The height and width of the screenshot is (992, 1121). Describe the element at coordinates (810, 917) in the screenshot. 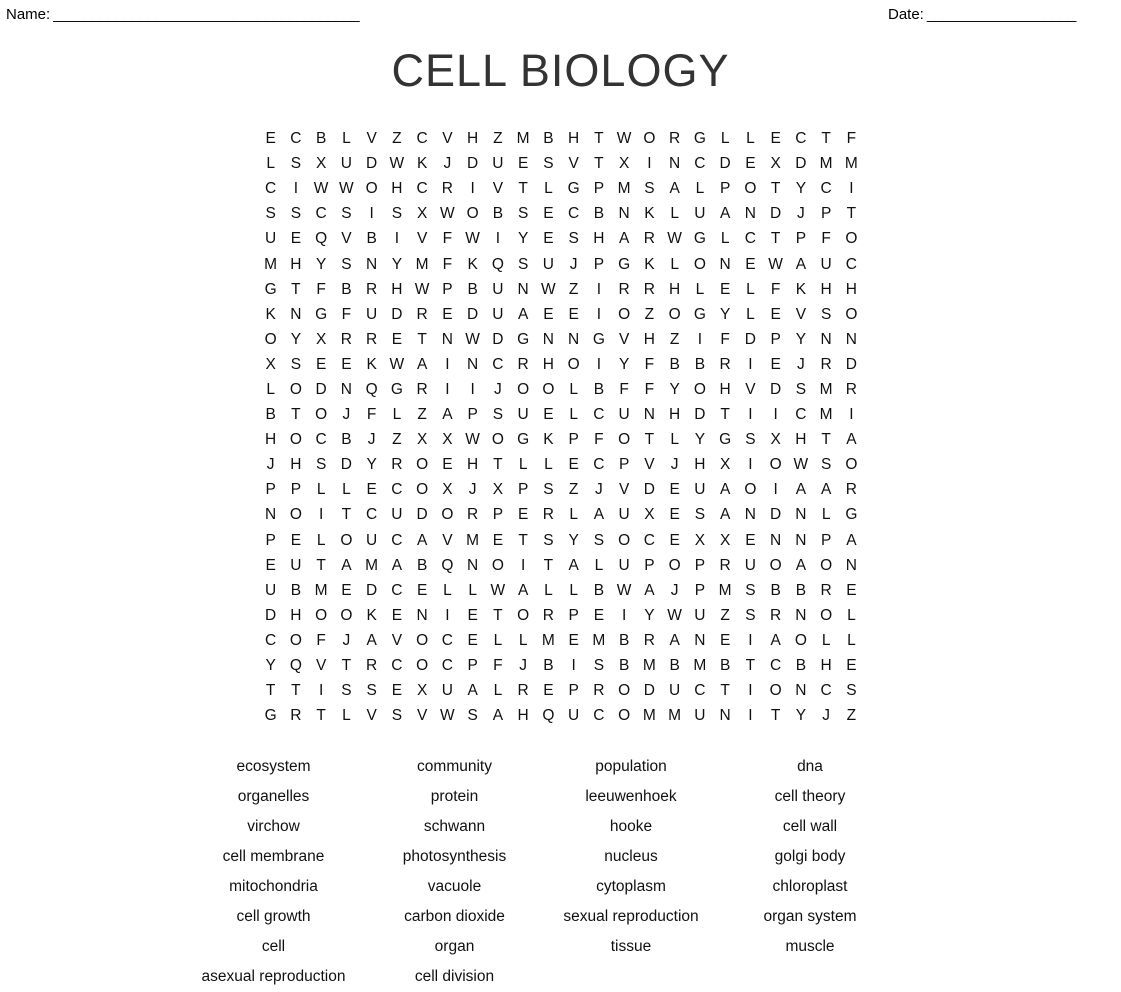

I see `word-list-item: organ system` at that location.